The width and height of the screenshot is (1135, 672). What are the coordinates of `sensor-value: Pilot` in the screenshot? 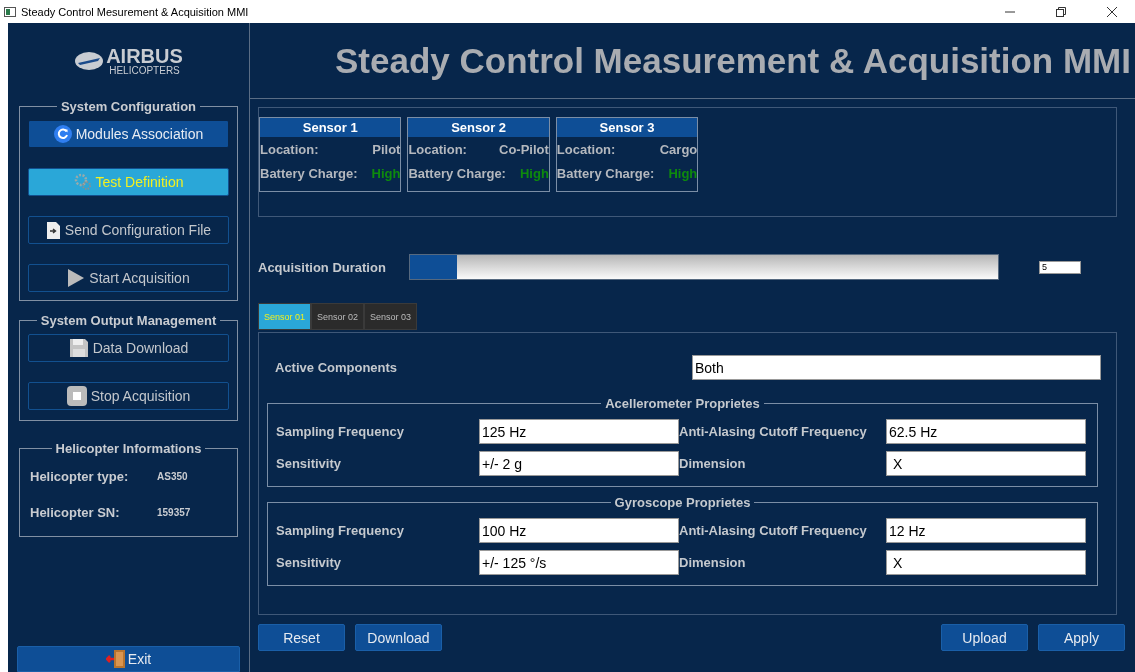 It's located at (386, 149).